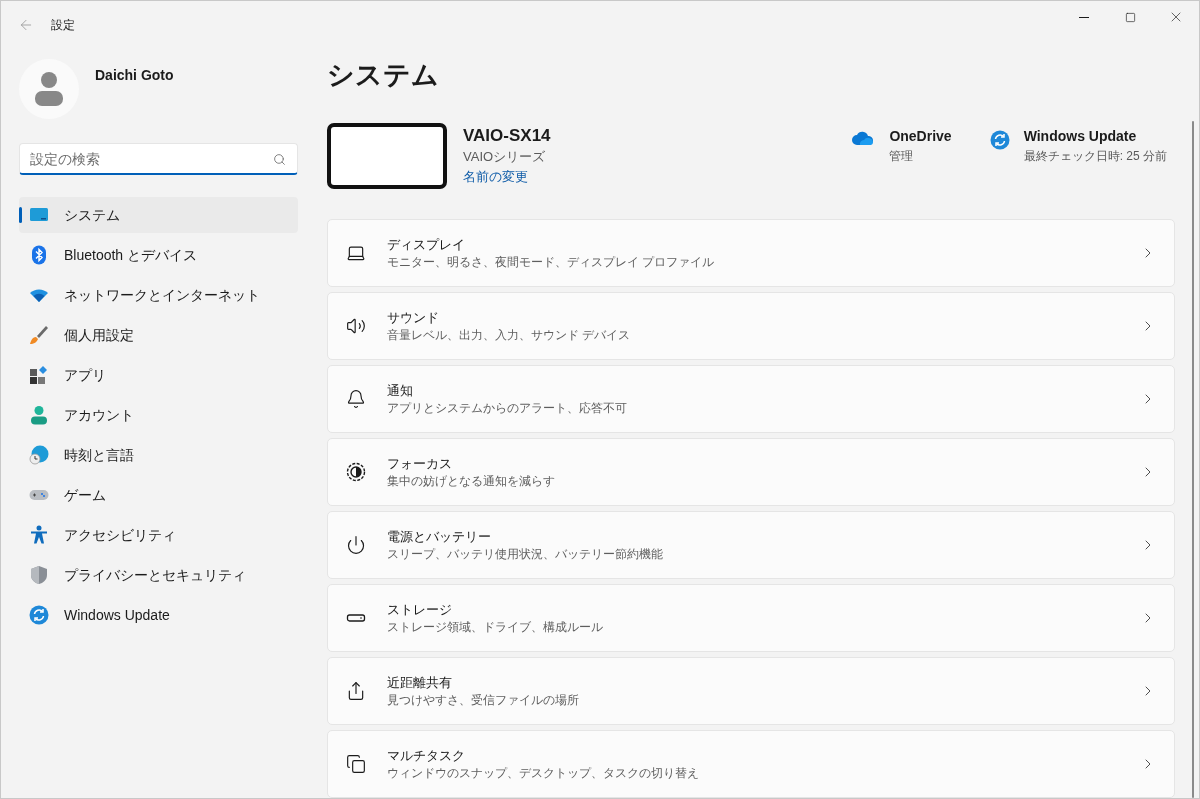 The width and height of the screenshot is (1200, 799). Describe the element at coordinates (751, 545) in the screenshot. I see `settings-card: 電源とバッテリー スリープ、バッテリ使用状況、バッテリー節約機能` at that location.